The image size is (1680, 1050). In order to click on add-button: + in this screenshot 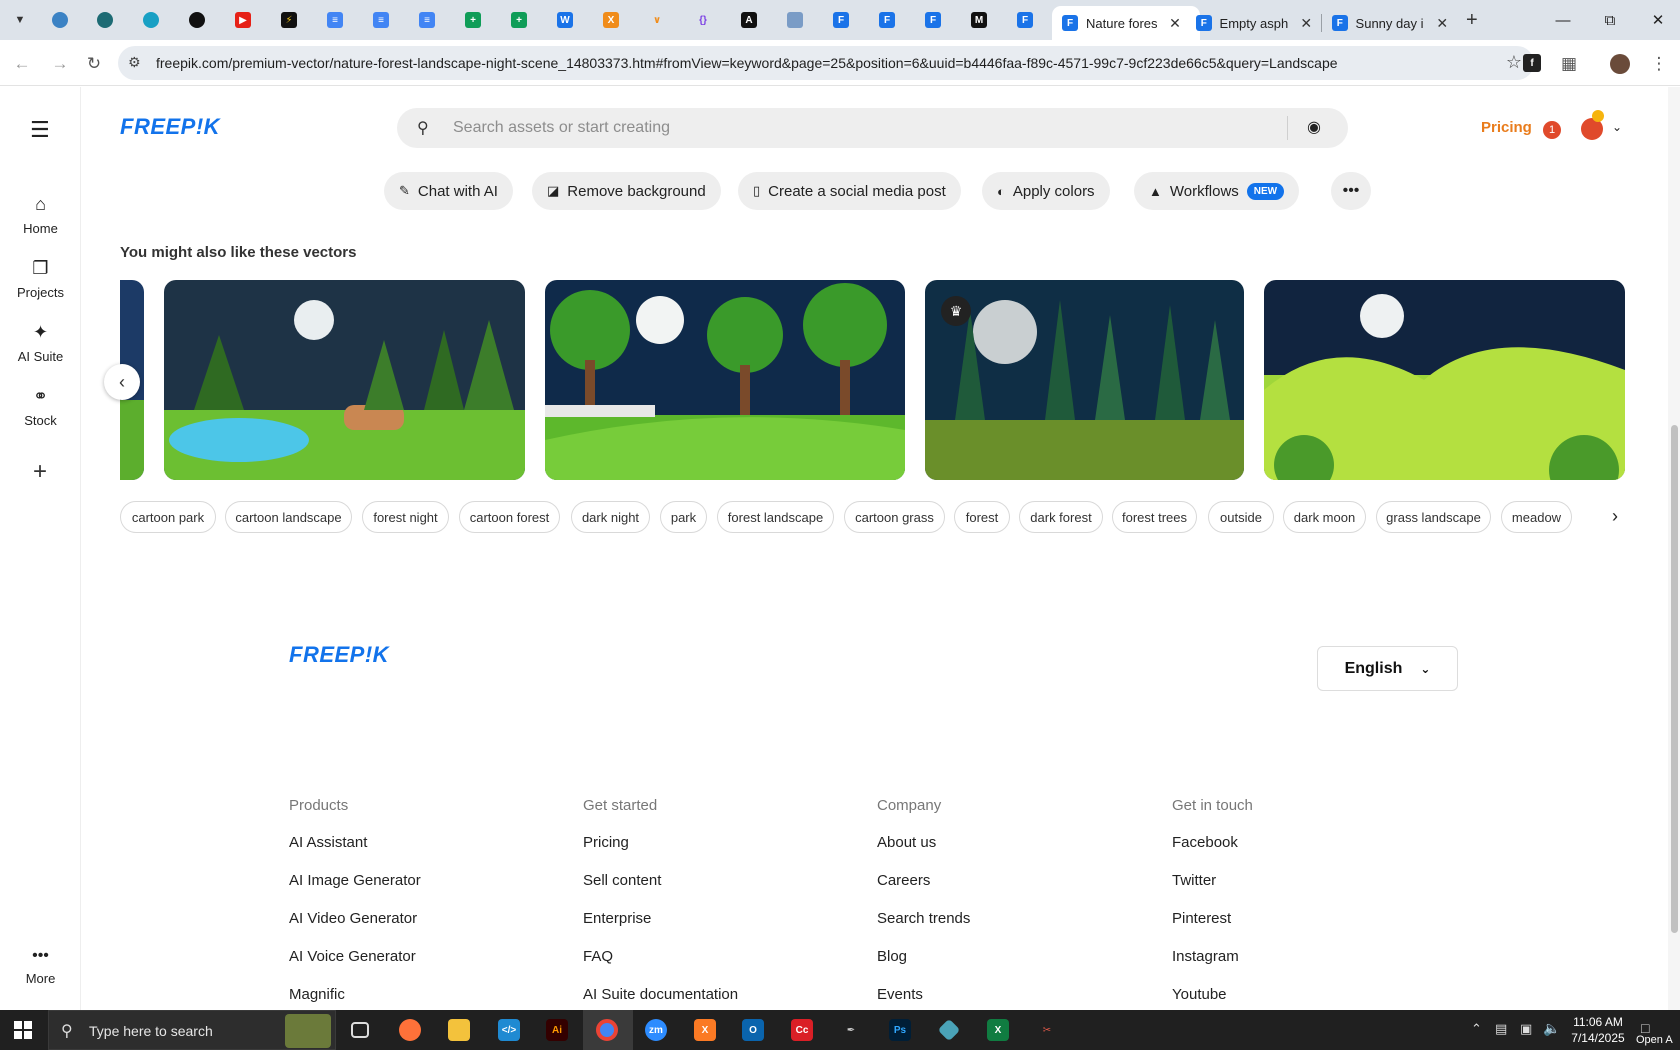, I will do `click(40, 472)`.